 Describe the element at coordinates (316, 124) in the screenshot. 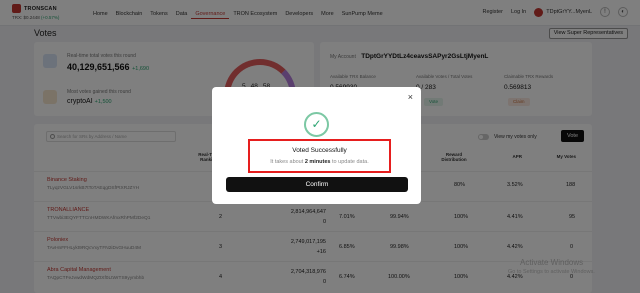

I see `success-check-icon: ✓` at that location.